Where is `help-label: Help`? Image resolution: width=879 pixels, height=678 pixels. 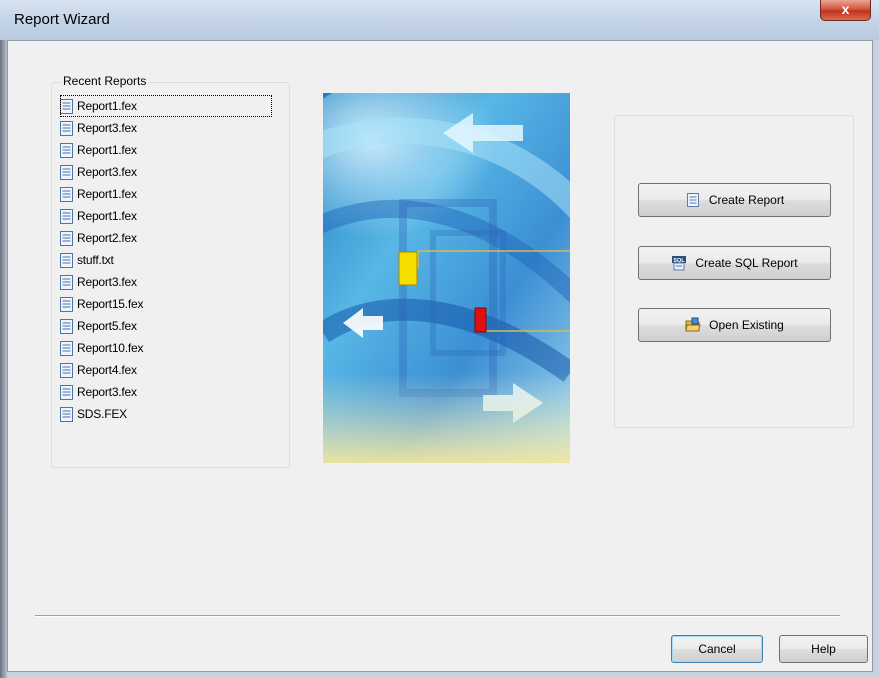 help-label: Help is located at coordinates (823, 649).